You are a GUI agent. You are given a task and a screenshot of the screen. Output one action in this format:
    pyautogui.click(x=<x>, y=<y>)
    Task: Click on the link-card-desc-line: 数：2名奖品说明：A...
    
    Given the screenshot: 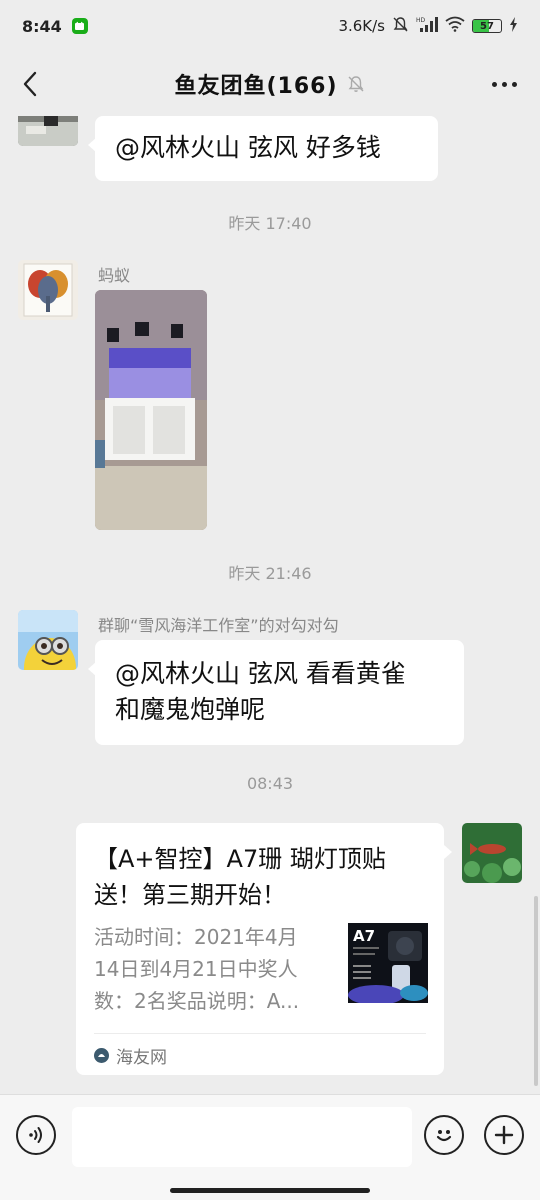 What is the action you would take?
    pyautogui.click(x=197, y=1001)
    